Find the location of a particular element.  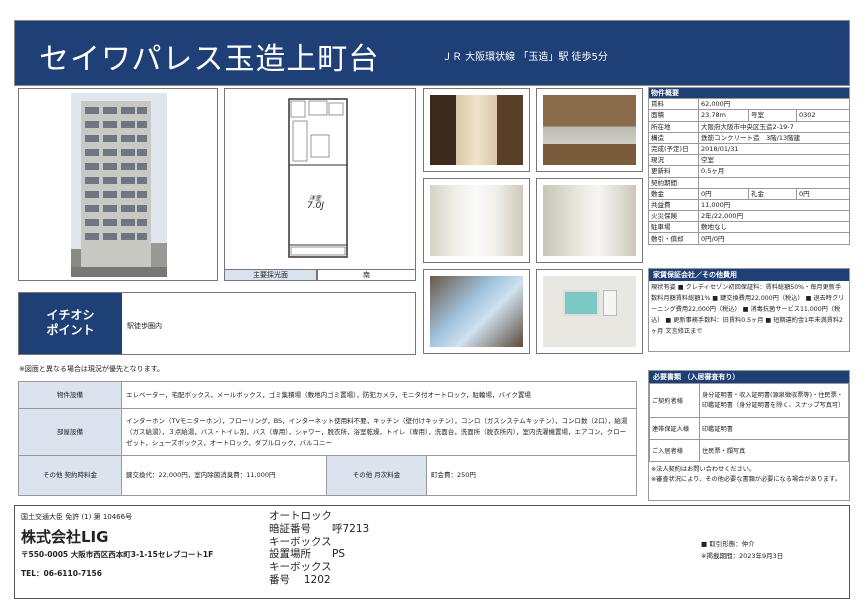

title-banner: セイワパレス玉造上町台 ＪＲ 大阪環状線 「玉造」駅 徒歩5分 is located at coordinates (432, 53).